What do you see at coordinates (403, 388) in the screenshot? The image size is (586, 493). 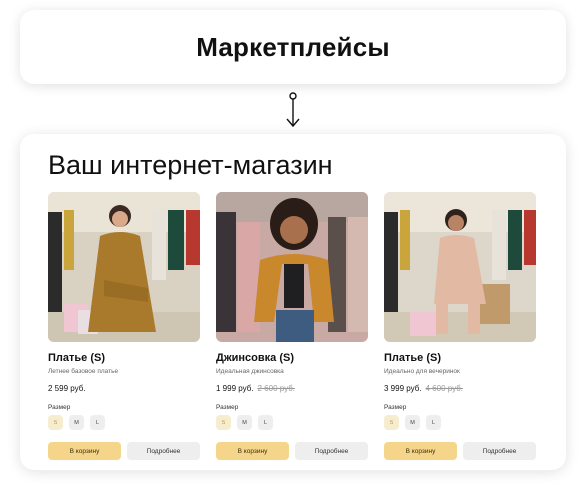 I see `product-price: 3 999 руб.` at bounding box center [403, 388].